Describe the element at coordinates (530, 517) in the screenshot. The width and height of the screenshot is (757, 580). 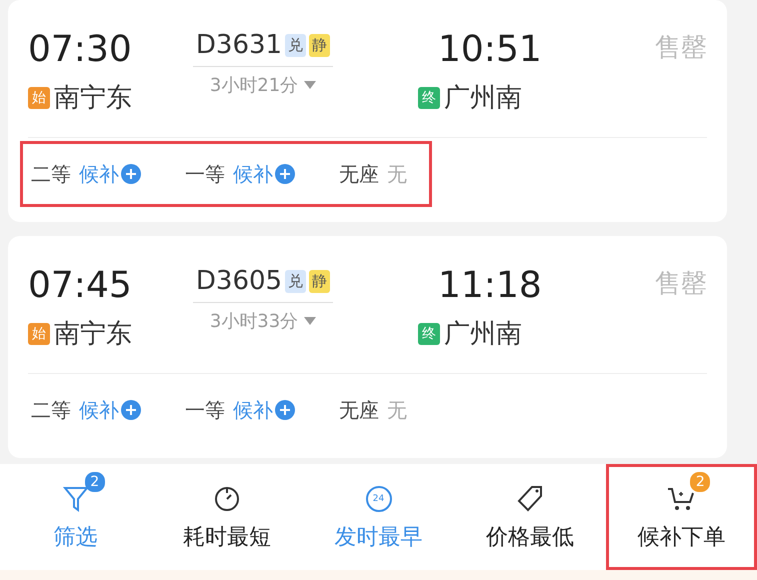
I see `bottom-tab: 价格最低` at that location.